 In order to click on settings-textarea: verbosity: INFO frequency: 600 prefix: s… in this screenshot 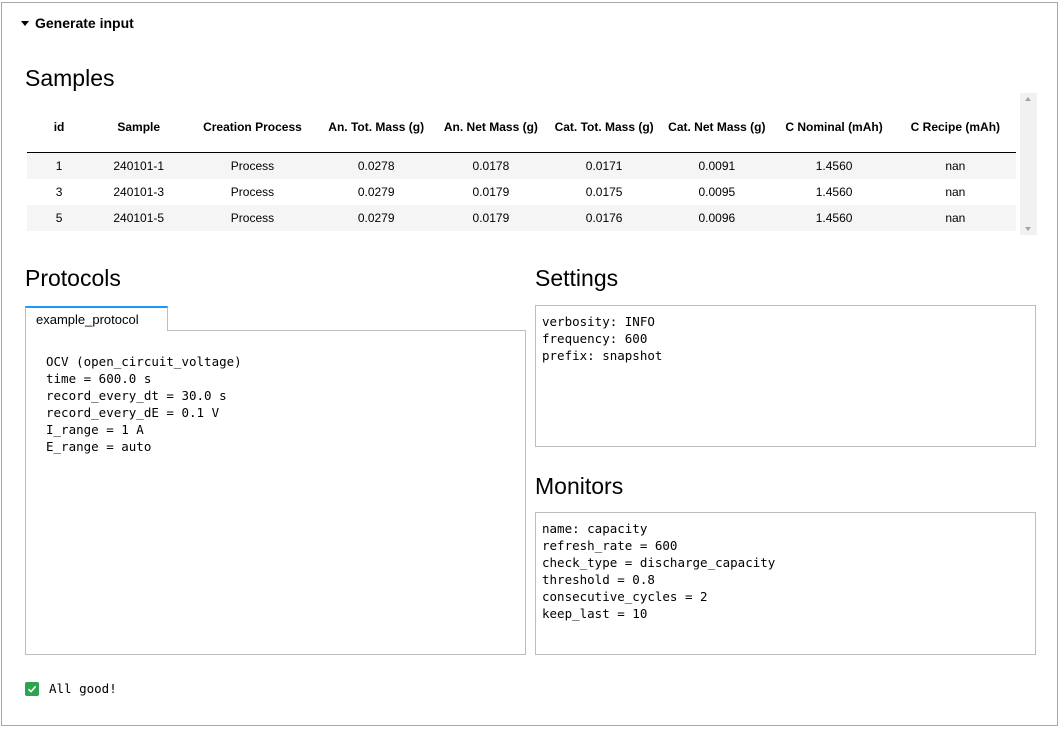, I will do `click(785, 376)`.